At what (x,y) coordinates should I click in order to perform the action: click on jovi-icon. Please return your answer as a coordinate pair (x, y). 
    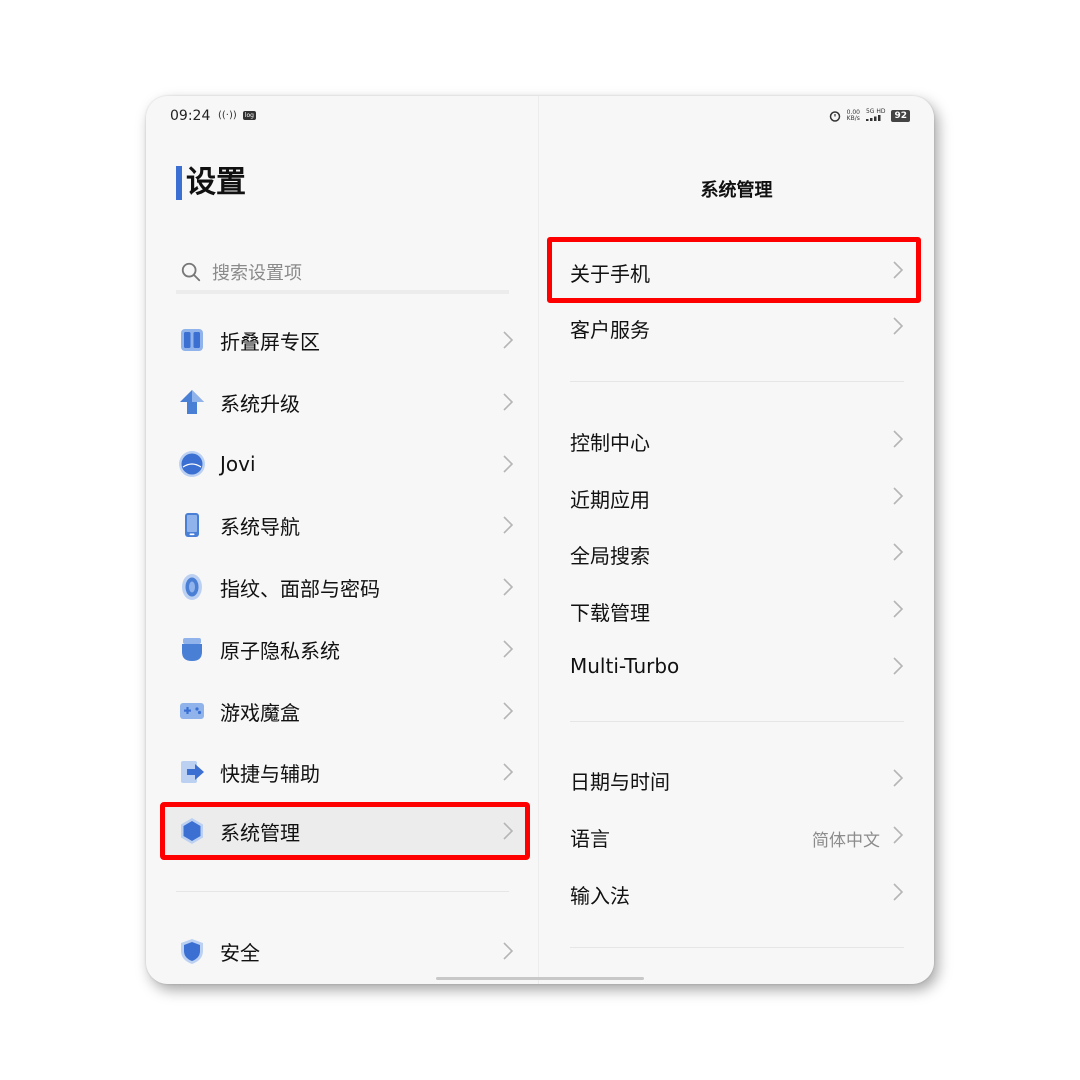
    Looking at the image, I should click on (192, 464).